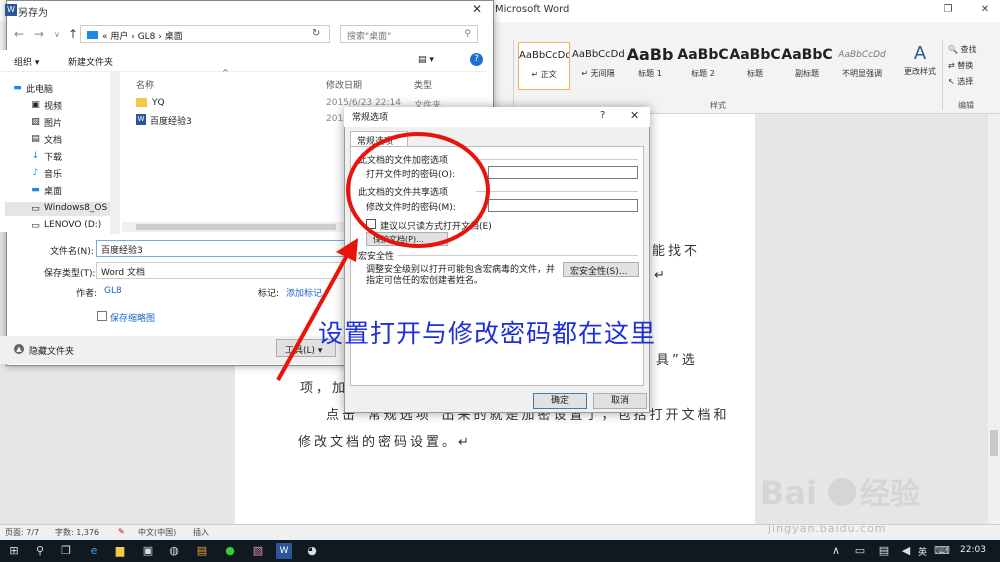 Image resolution: width=1000 pixels, height=562 pixels. I want to click on sort-indicator-icon: ^, so click(225, 72).